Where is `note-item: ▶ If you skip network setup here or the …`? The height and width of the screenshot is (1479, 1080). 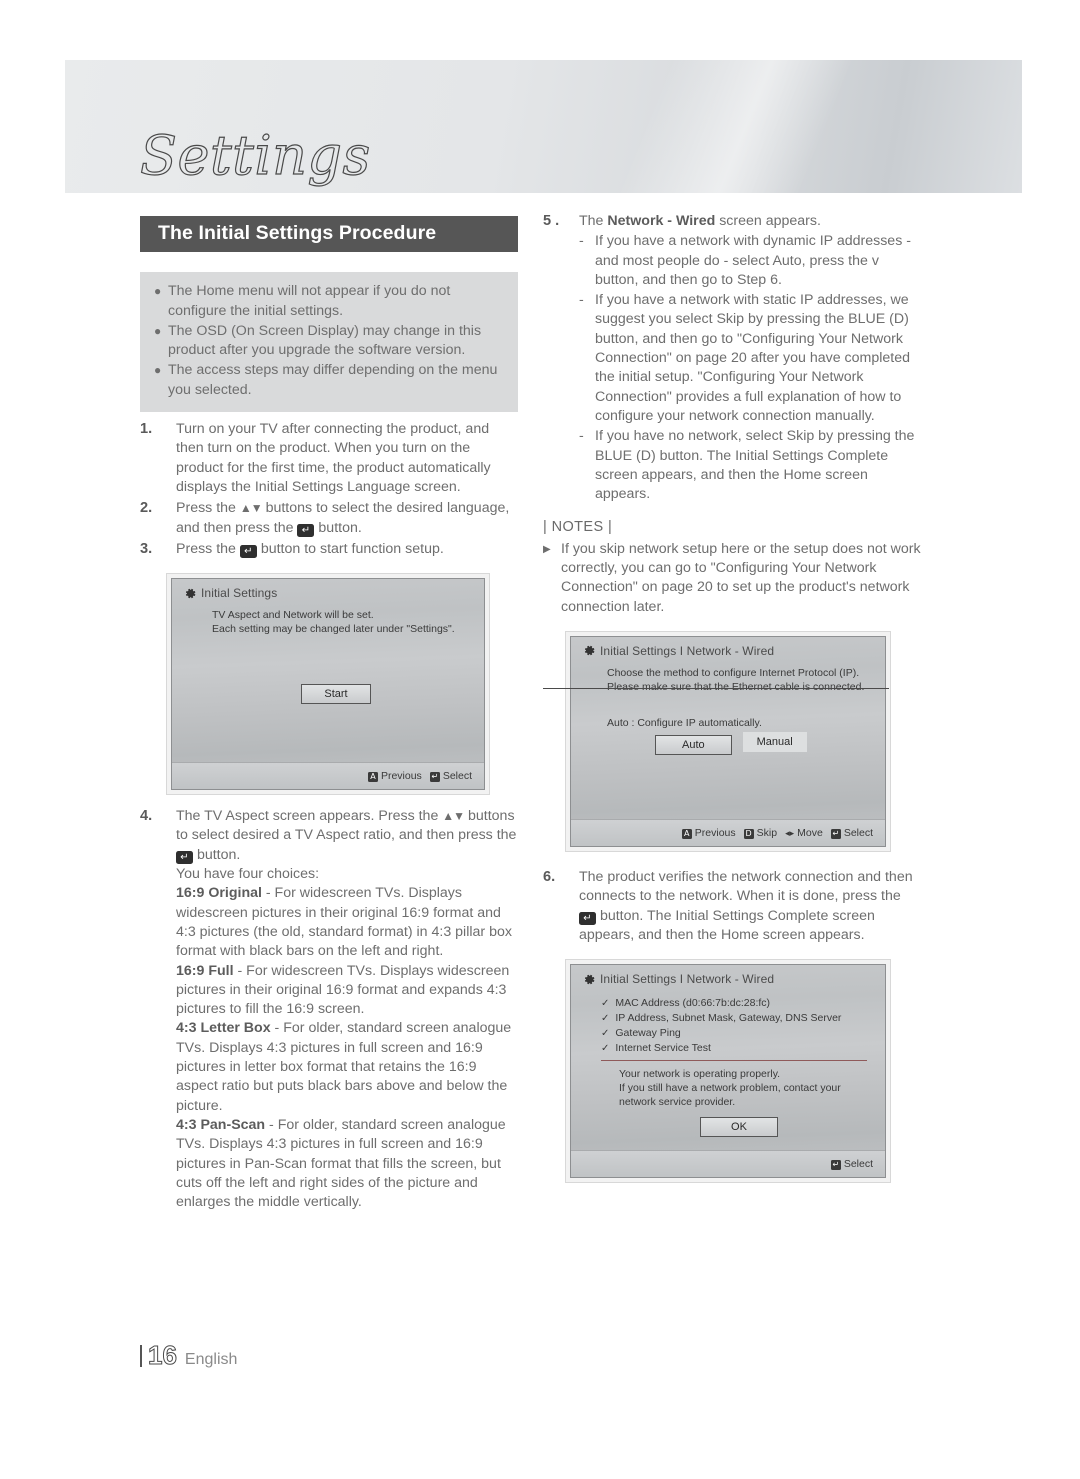 note-item: ▶ If you skip network setup here or the … is located at coordinates (732, 578).